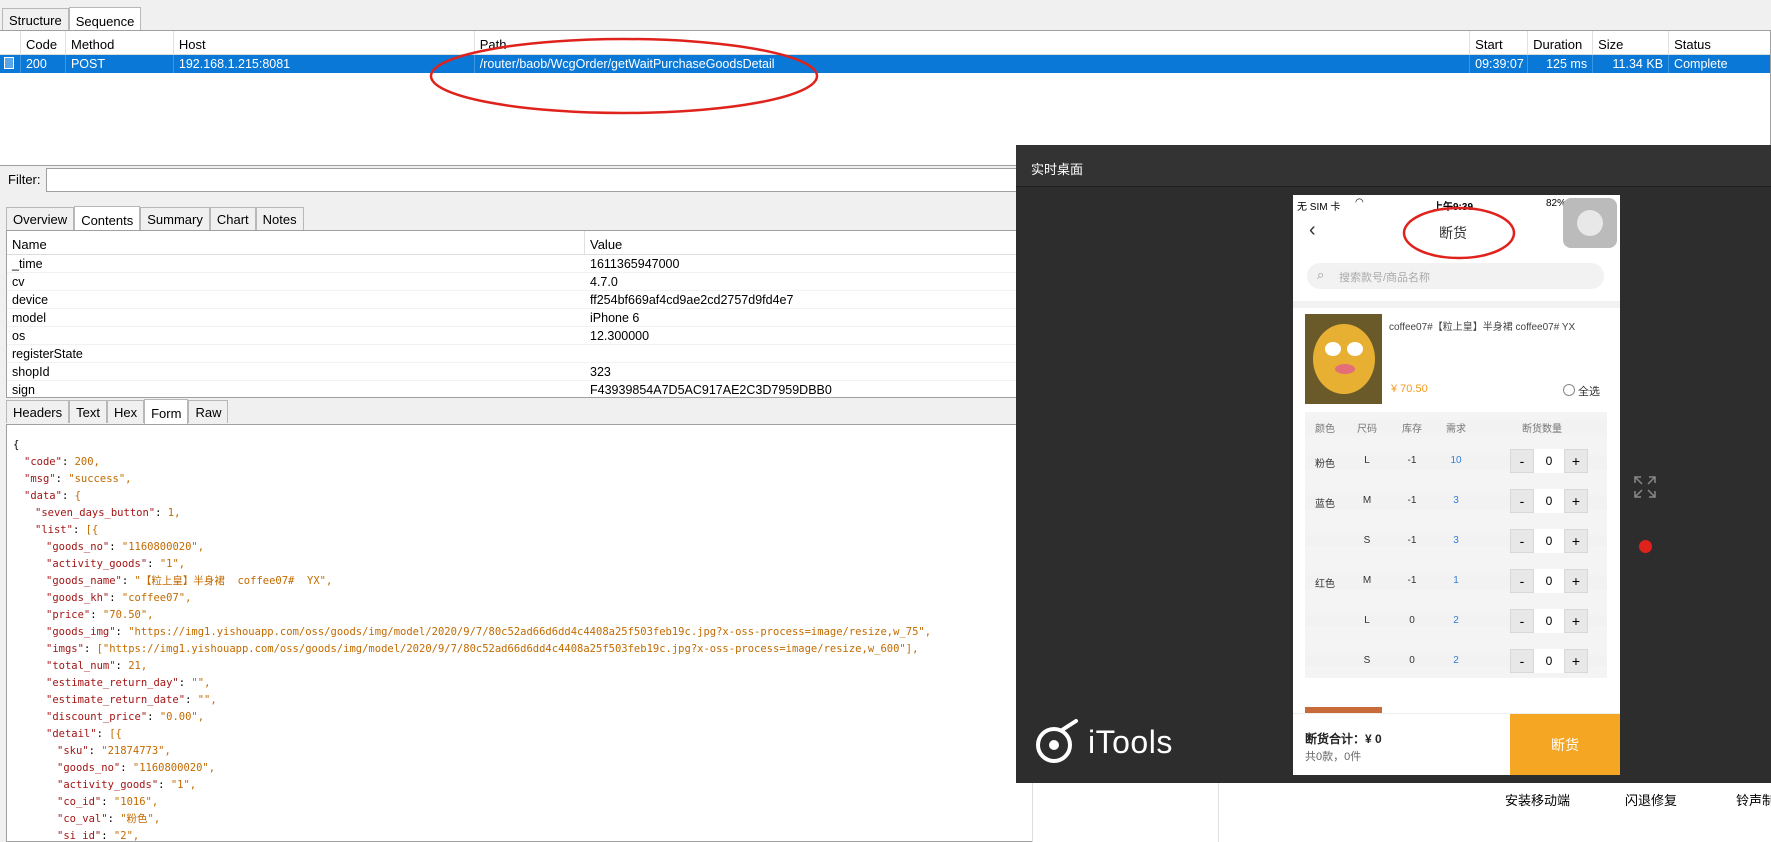 The width and height of the screenshot is (1771, 842). I want to click on json-value: "粉色",, so click(140, 819).